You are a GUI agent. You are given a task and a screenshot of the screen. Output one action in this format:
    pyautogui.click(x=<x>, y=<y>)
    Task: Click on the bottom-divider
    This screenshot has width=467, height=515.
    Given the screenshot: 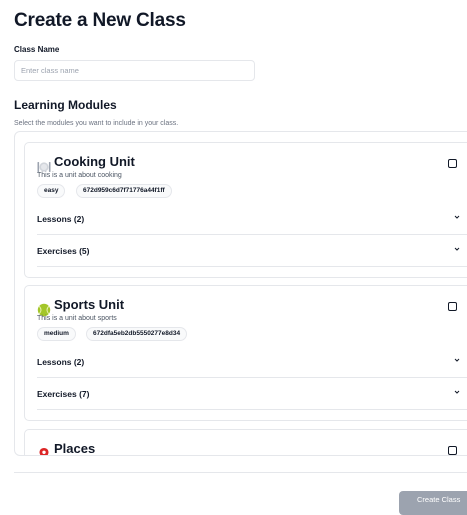 What is the action you would take?
    pyautogui.click(x=240, y=472)
    